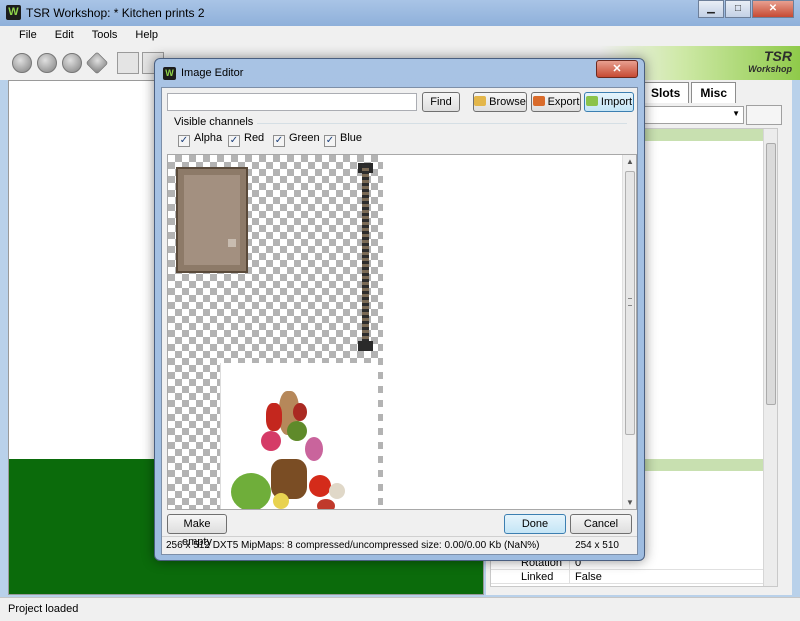  Describe the element at coordinates (588, 577) in the screenshot. I see `property-value: False` at that location.